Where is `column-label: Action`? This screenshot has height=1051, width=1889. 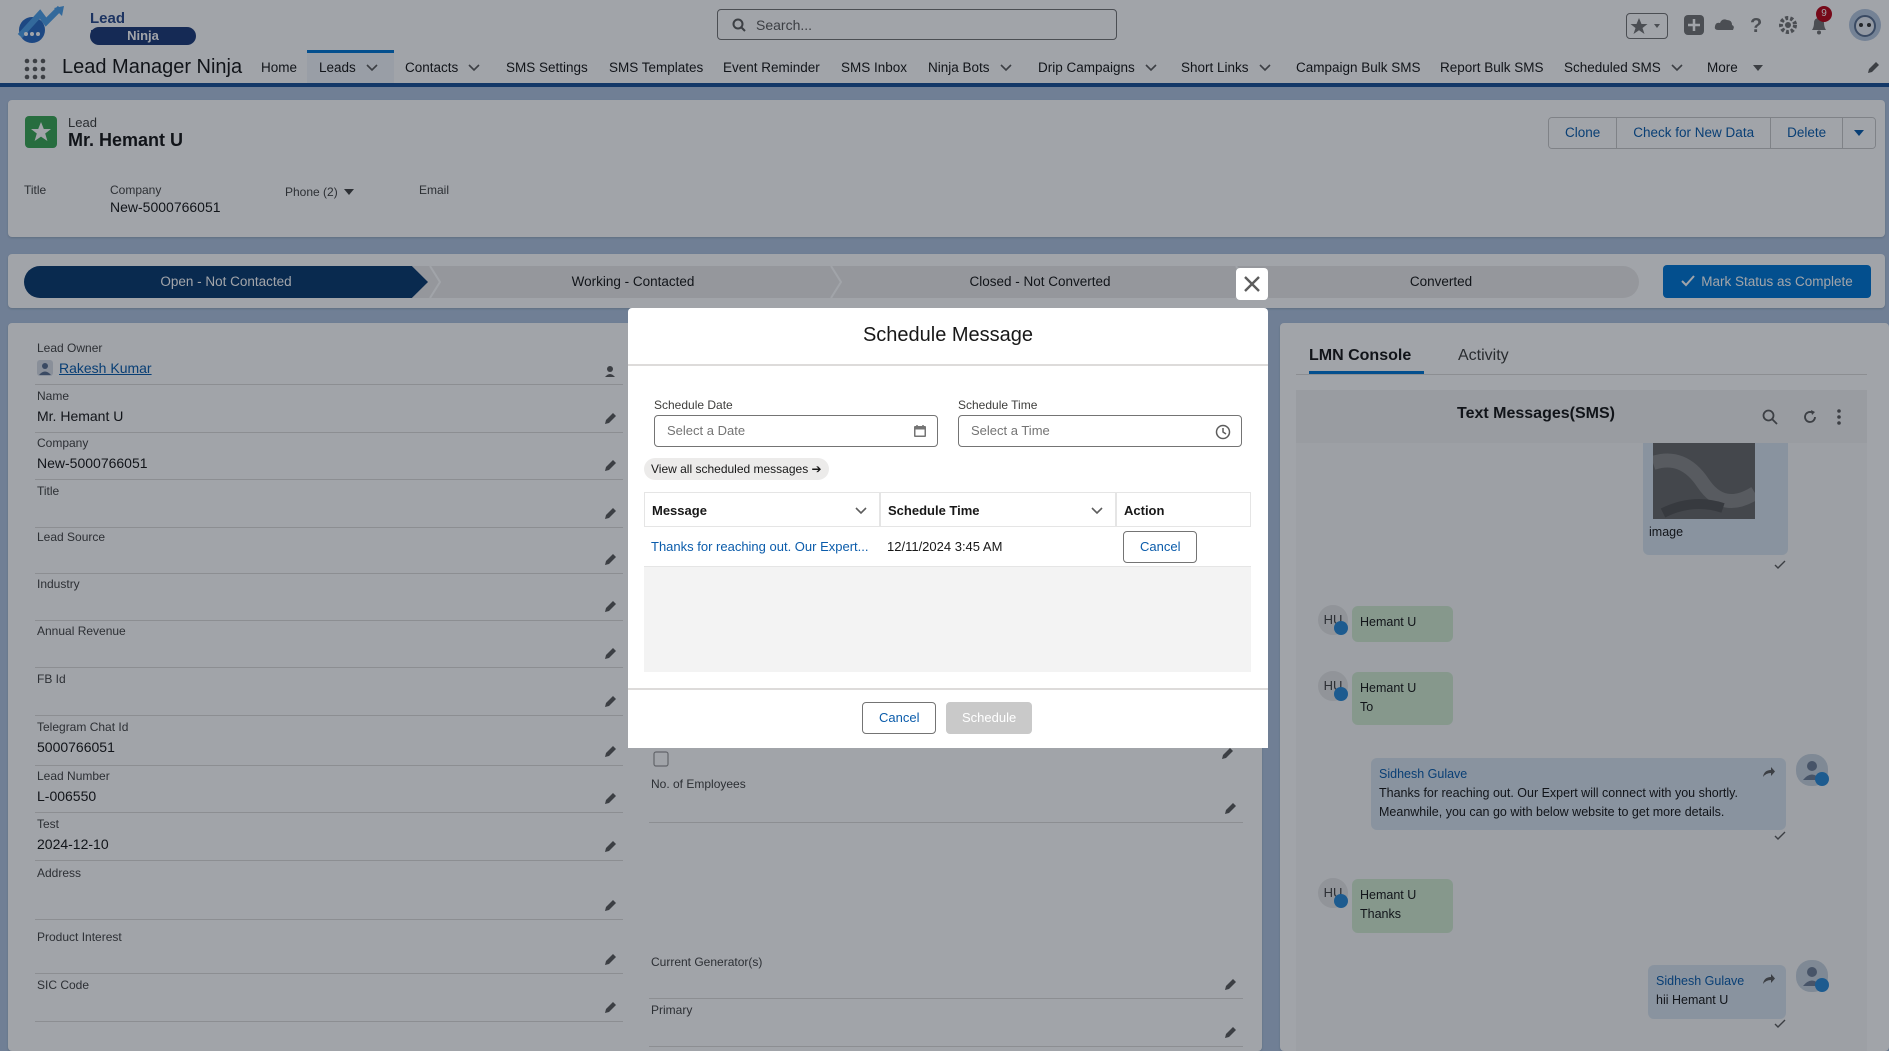 column-label: Action is located at coordinates (1144, 510).